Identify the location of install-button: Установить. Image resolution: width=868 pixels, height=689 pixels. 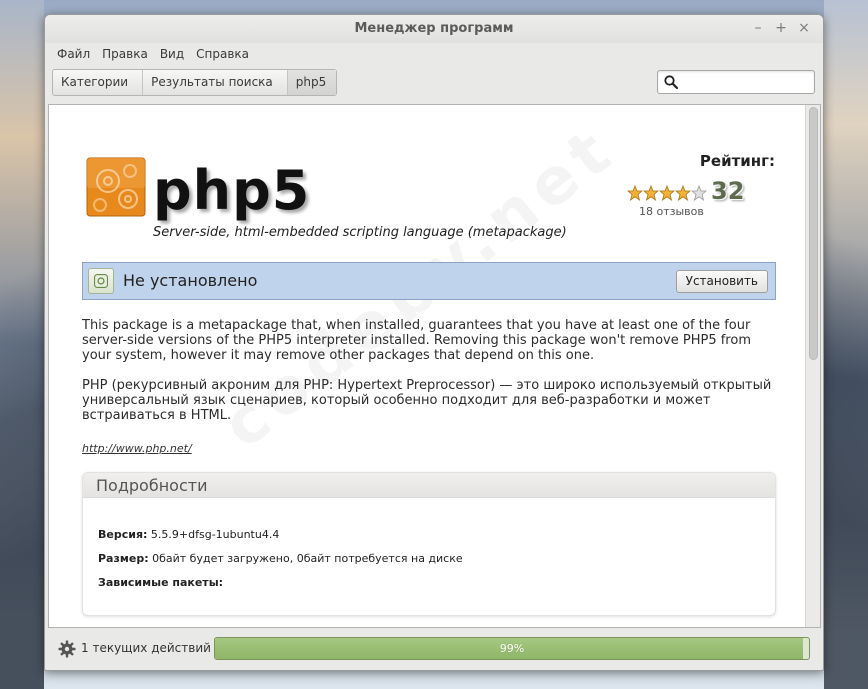
(721, 281).